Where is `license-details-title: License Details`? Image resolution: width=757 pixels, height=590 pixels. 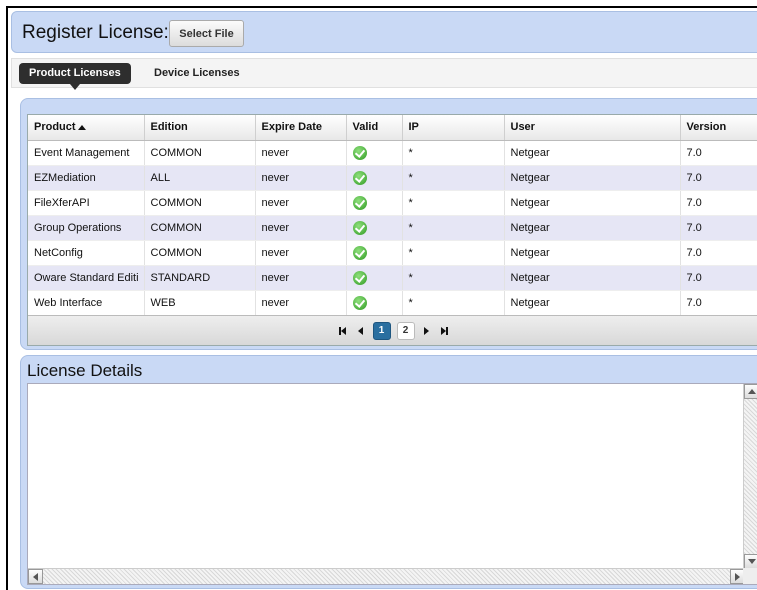 license-details-title: License Details is located at coordinates (85, 370).